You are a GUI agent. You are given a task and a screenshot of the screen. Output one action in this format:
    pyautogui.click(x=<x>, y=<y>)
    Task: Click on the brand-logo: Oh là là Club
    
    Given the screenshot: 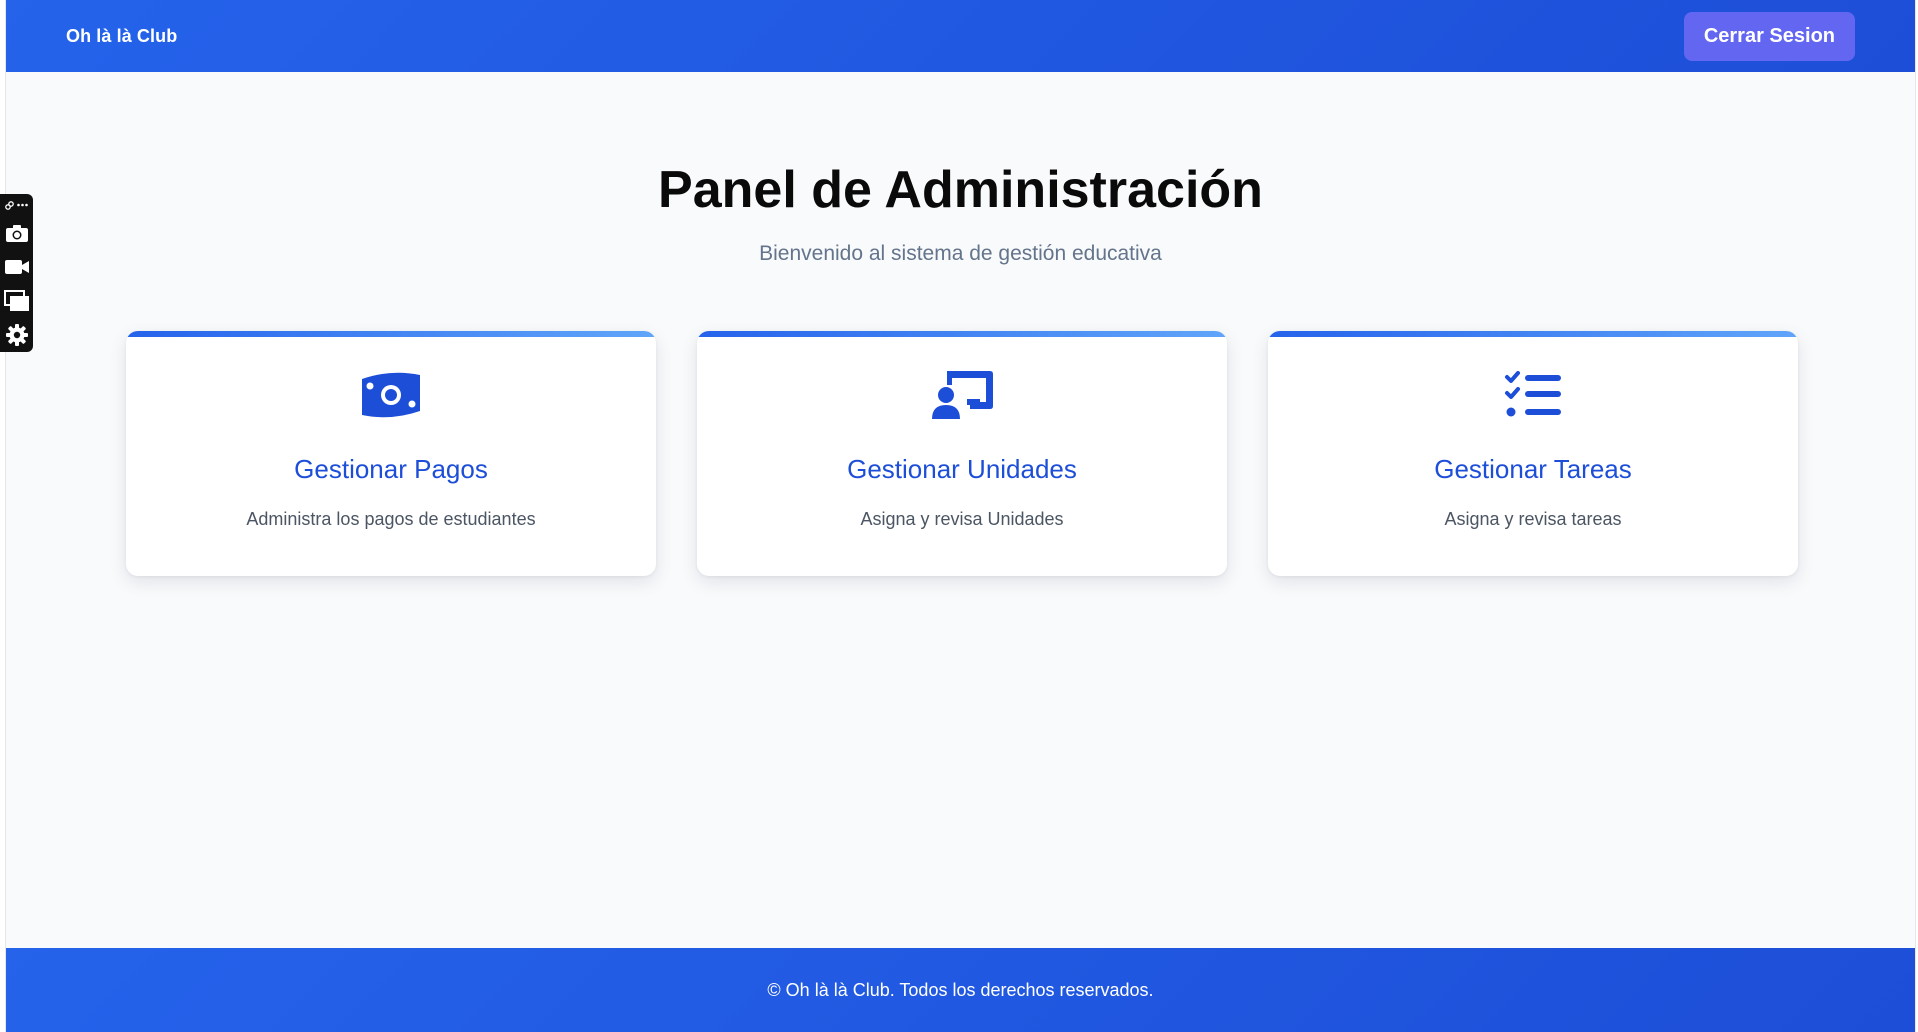 What is the action you would take?
    pyautogui.click(x=121, y=36)
    